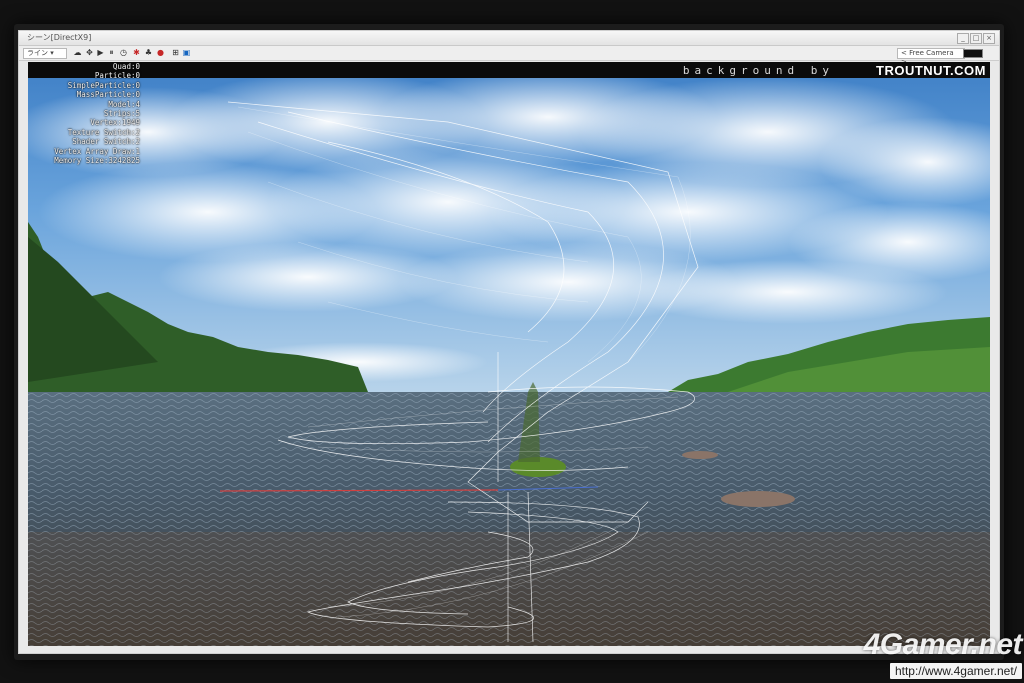  What do you see at coordinates (117, 76) in the screenshot?
I see `stat-particle: Particle:0` at bounding box center [117, 76].